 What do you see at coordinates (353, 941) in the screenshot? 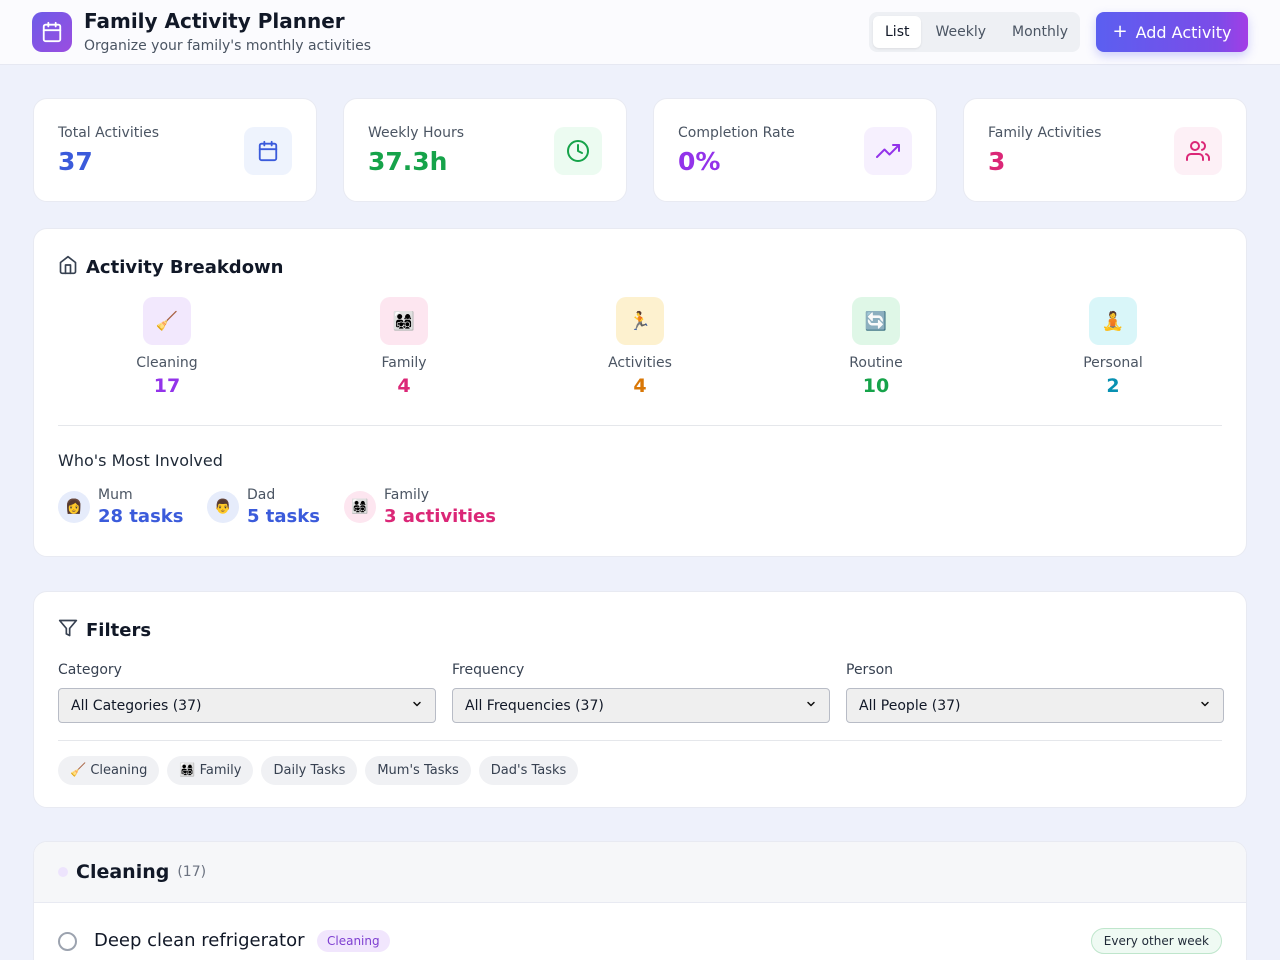
I see `category-badge: Cleaning` at bounding box center [353, 941].